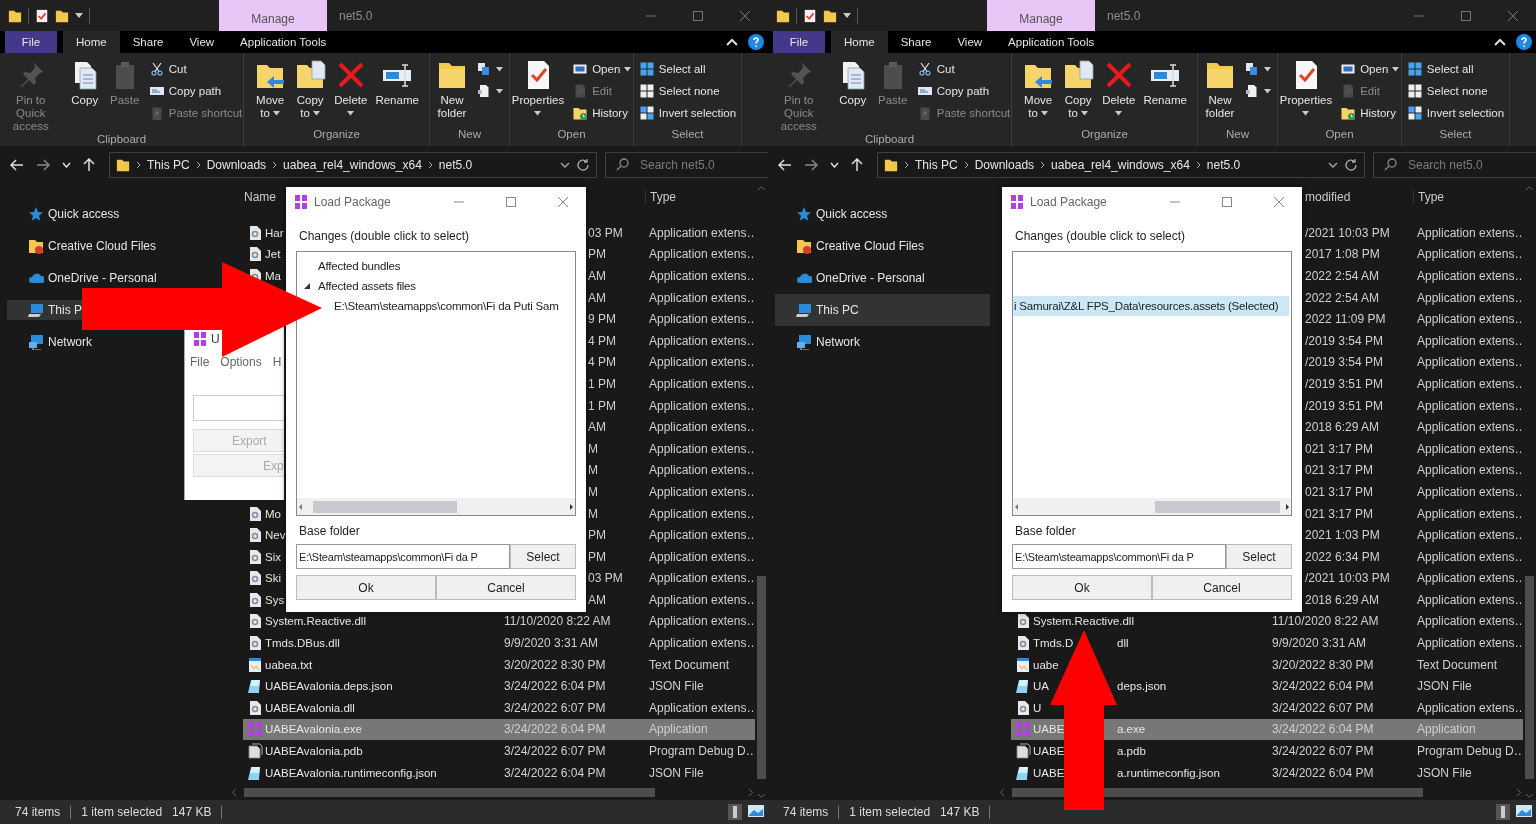  Describe the element at coordinates (302, 643) in the screenshot. I see `file-name: Tmds.DBus.dll` at that location.